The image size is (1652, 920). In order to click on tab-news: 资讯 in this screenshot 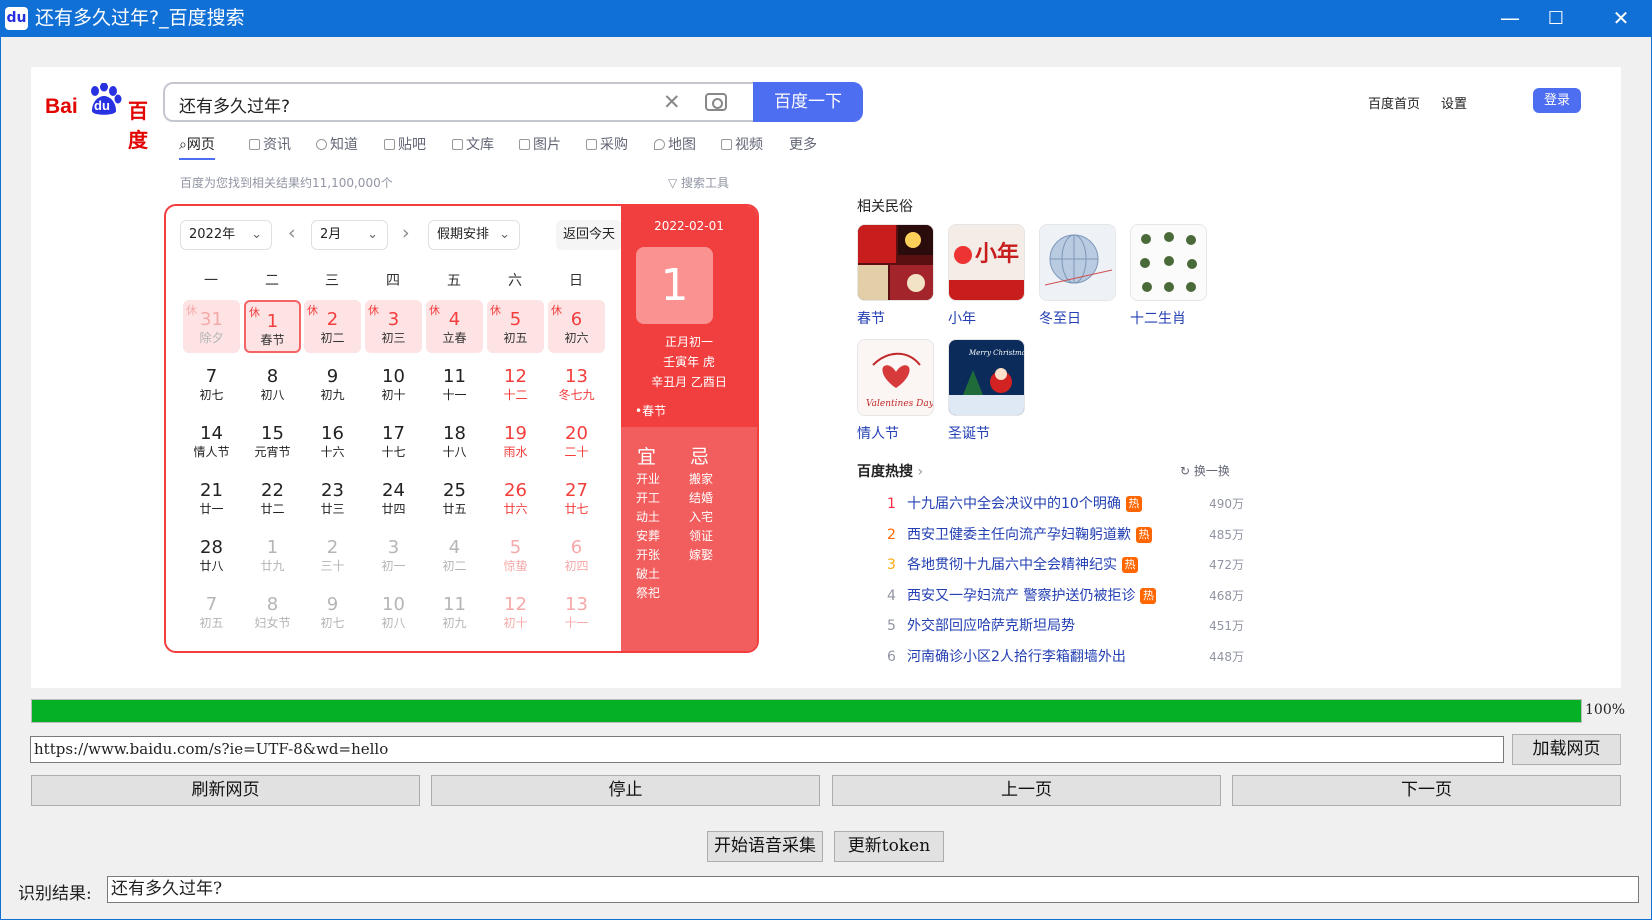, I will do `click(270, 144)`.